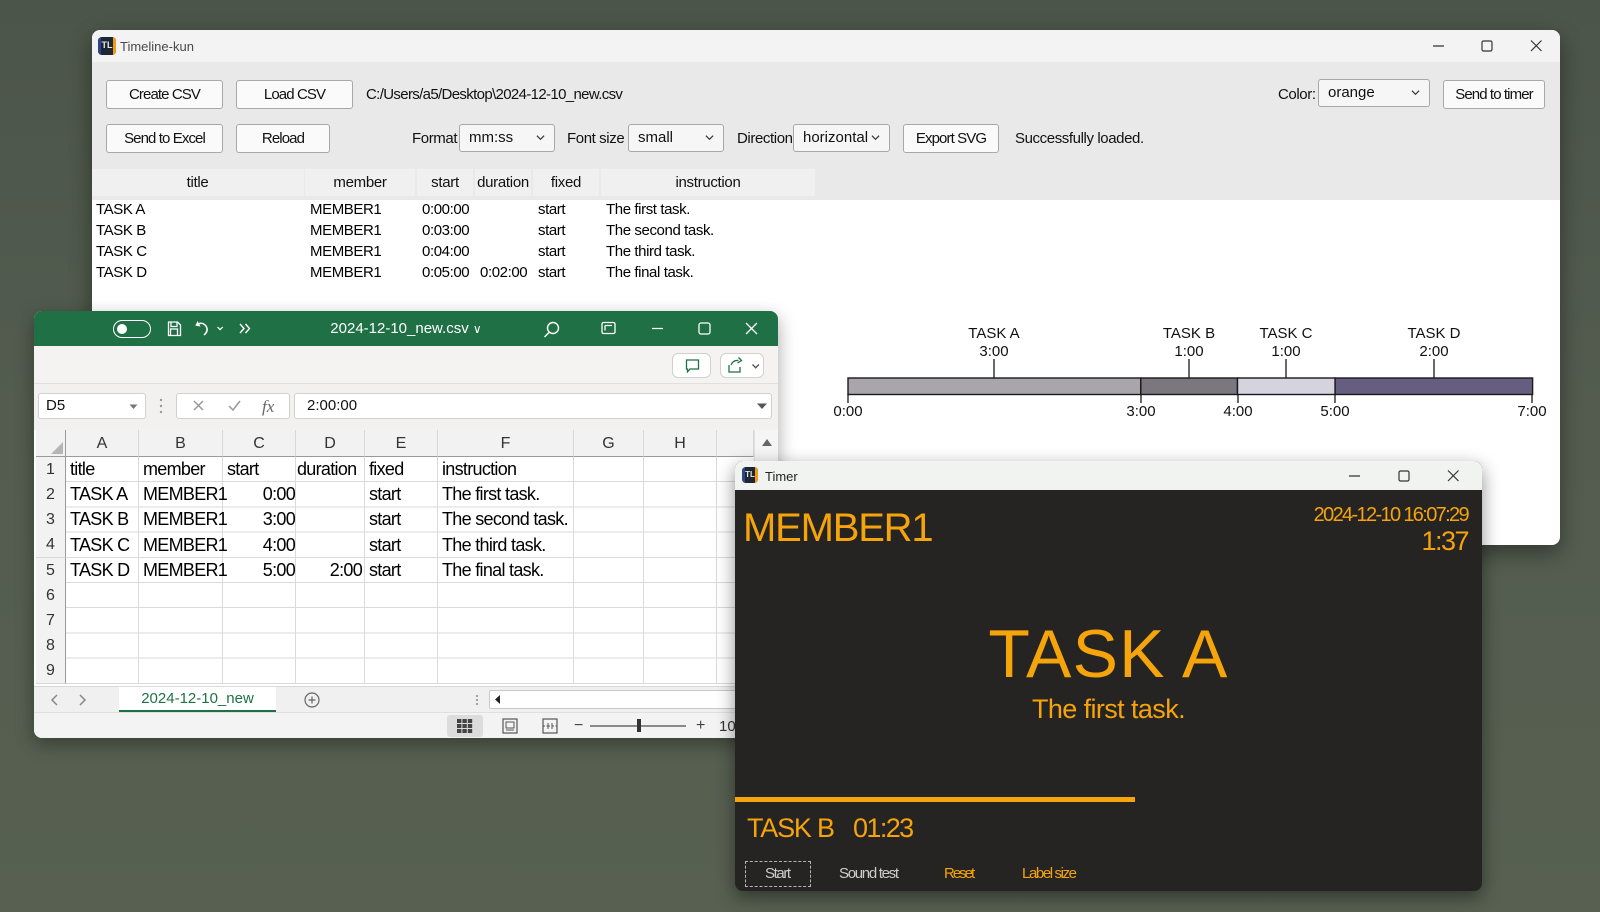  Describe the element at coordinates (268, 406) in the screenshot. I see `svg-text: fx` at that location.